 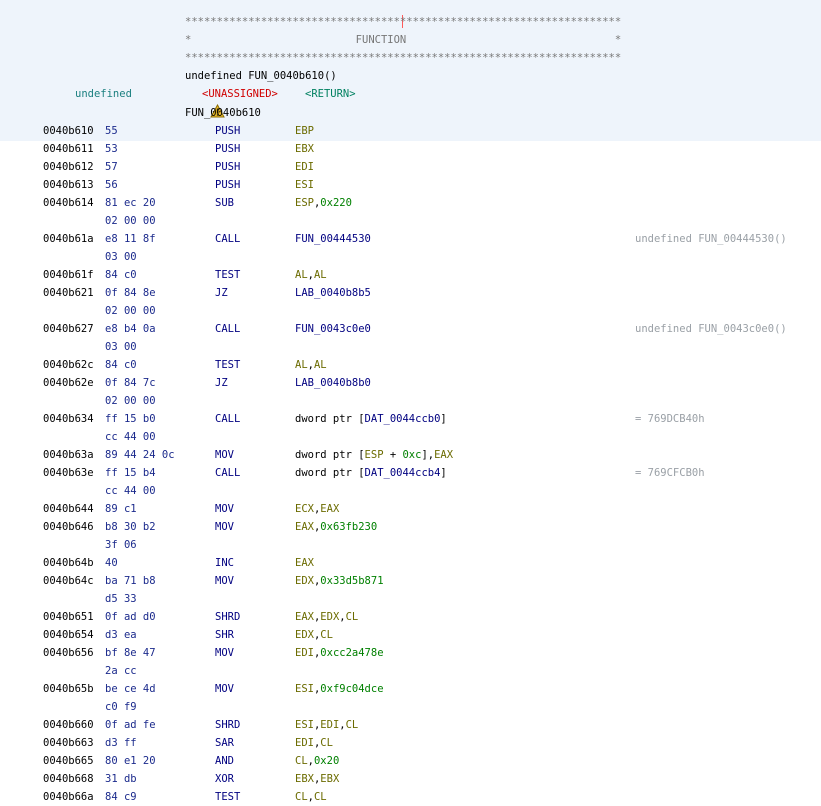 I want to click on mnemonic: XOR, so click(x=224, y=779).